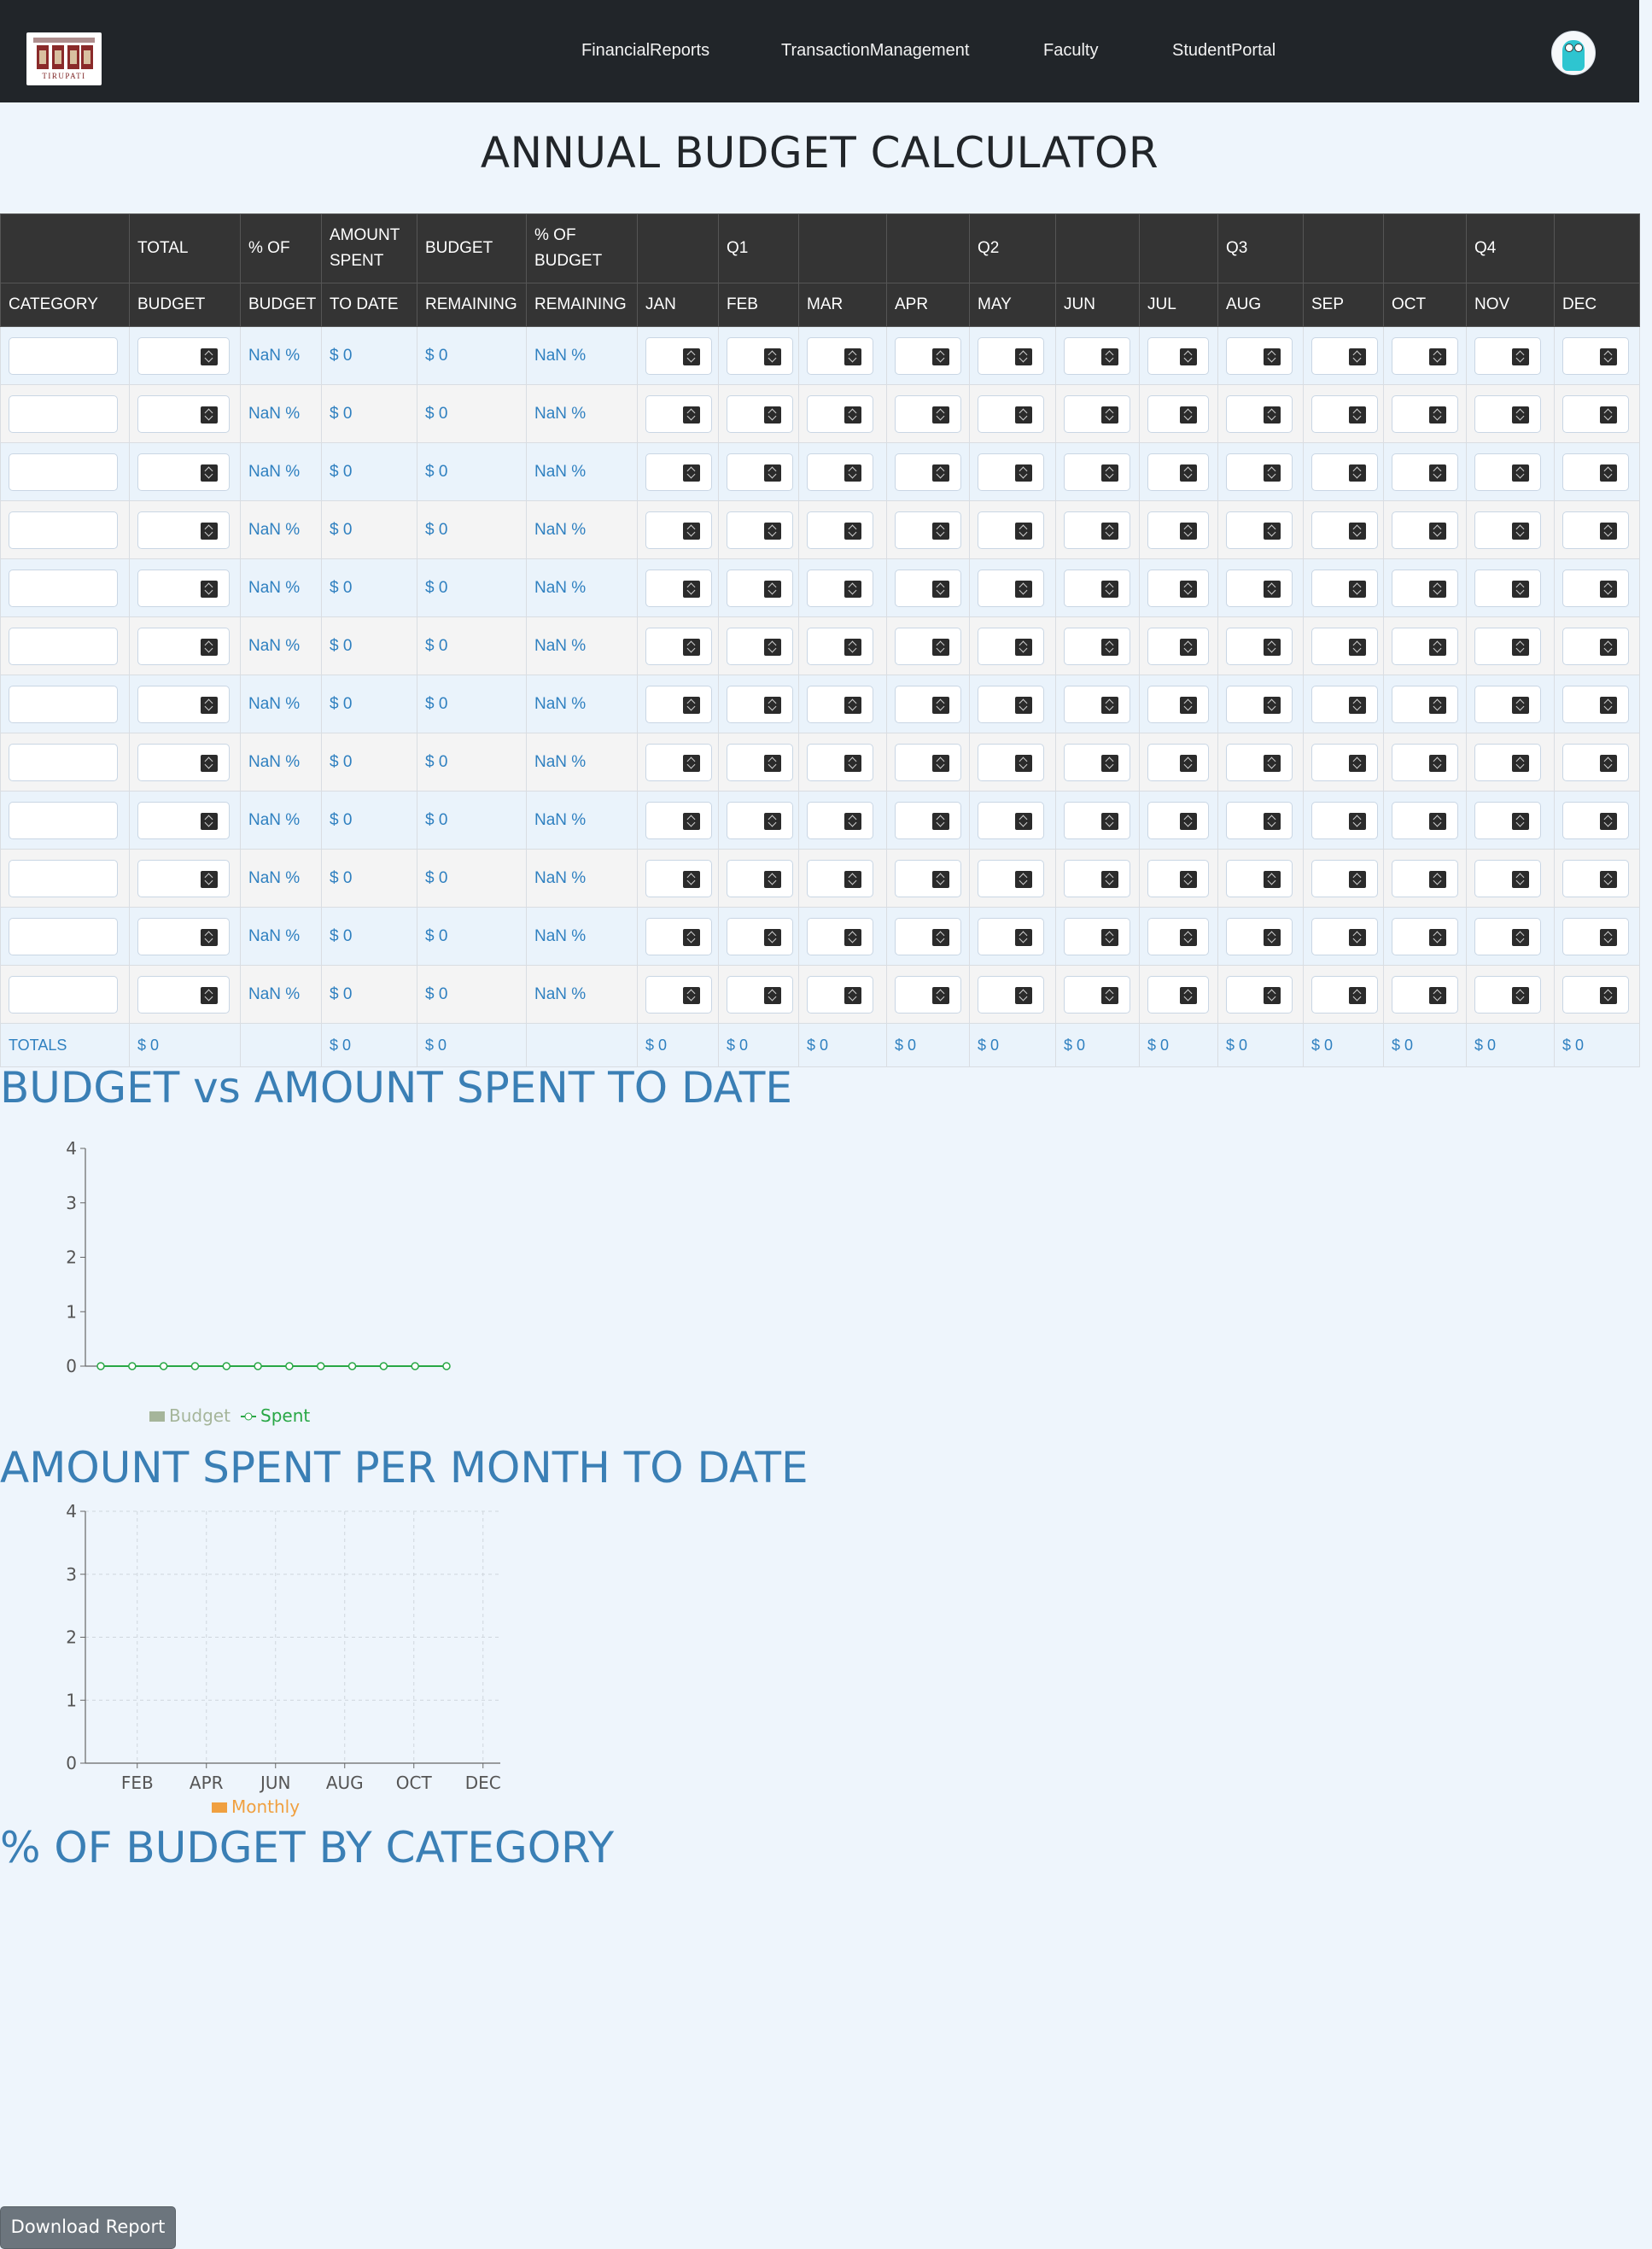 This screenshot has width=1652, height=2249. Describe the element at coordinates (88, 2227) in the screenshot. I see `download-report-button: Download Report` at that location.